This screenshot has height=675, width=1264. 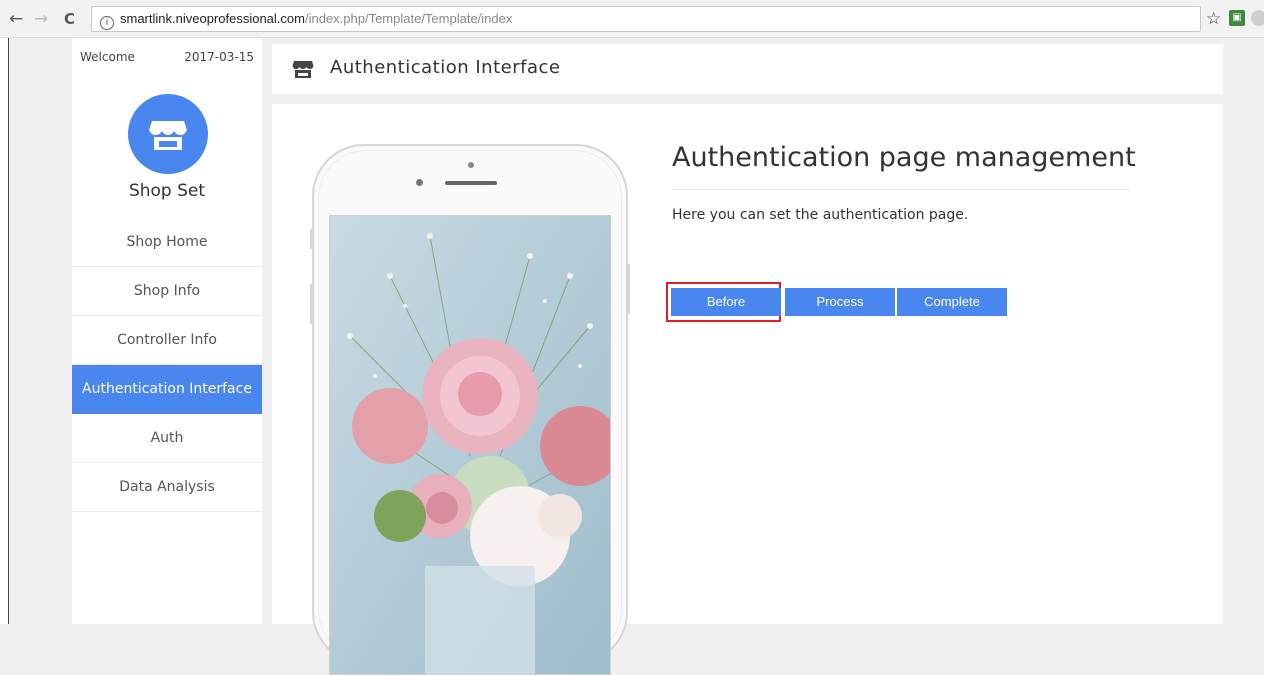 What do you see at coordinates (167, 242) in the screenshot?
I see `sidebar-item-shop-home: Shop Home` at bounding box center [167, 242].